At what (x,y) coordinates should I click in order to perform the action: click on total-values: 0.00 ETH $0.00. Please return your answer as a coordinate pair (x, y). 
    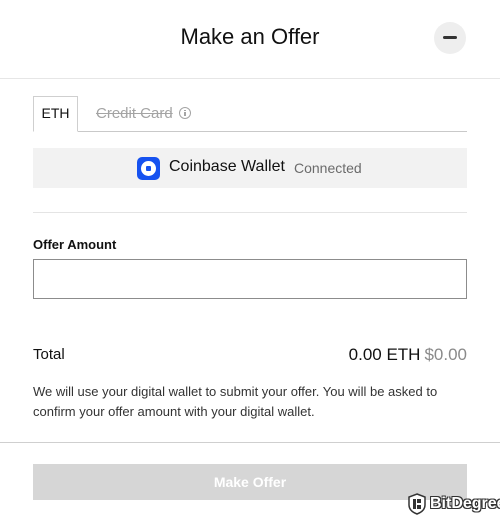
    Looking at the image, I should click on (408, 355).